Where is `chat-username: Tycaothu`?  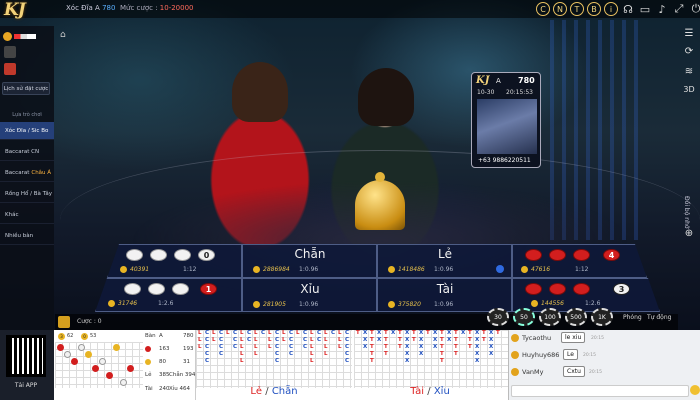
chat-username: Tycaothu is located at coordinates (537, 338).